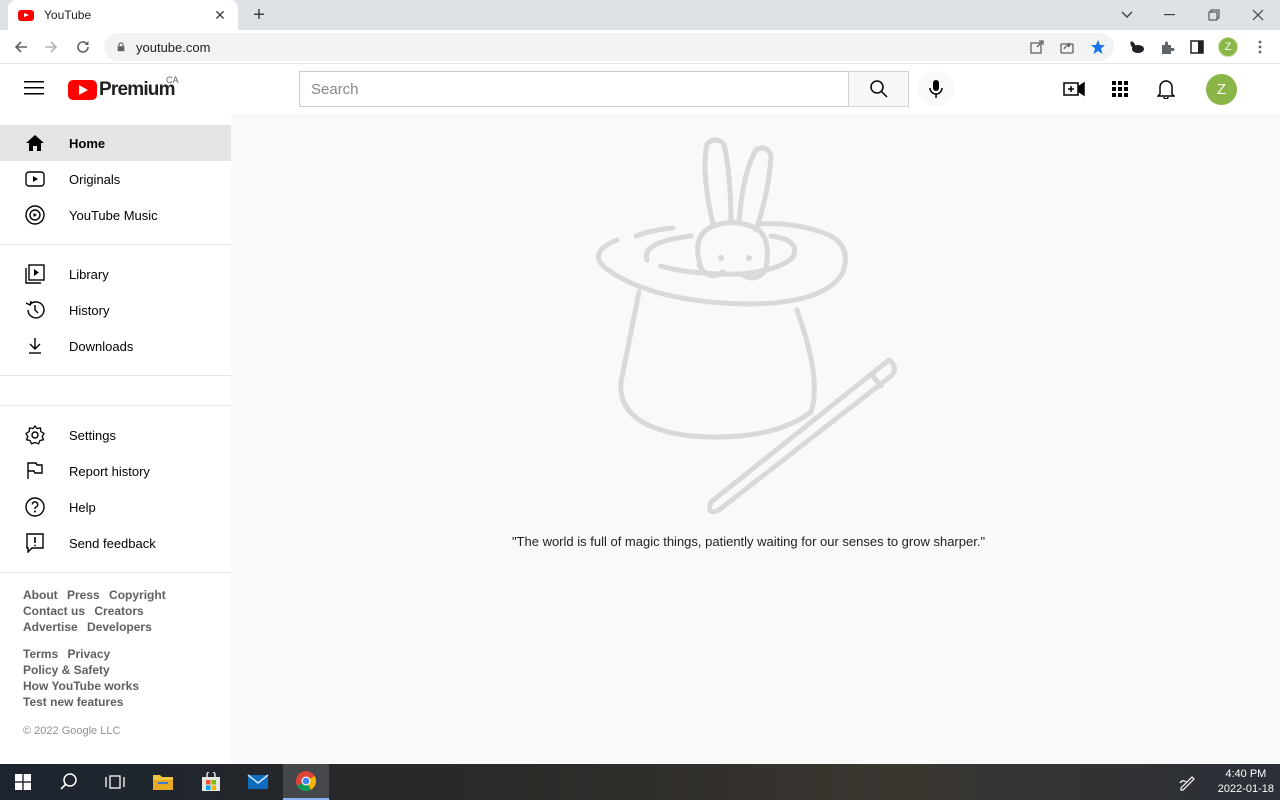 This screenshot has height=800, width=1280. Describe the element at coordinates (574, 89) in the screenshot. I see `search-input: Search` at that location.